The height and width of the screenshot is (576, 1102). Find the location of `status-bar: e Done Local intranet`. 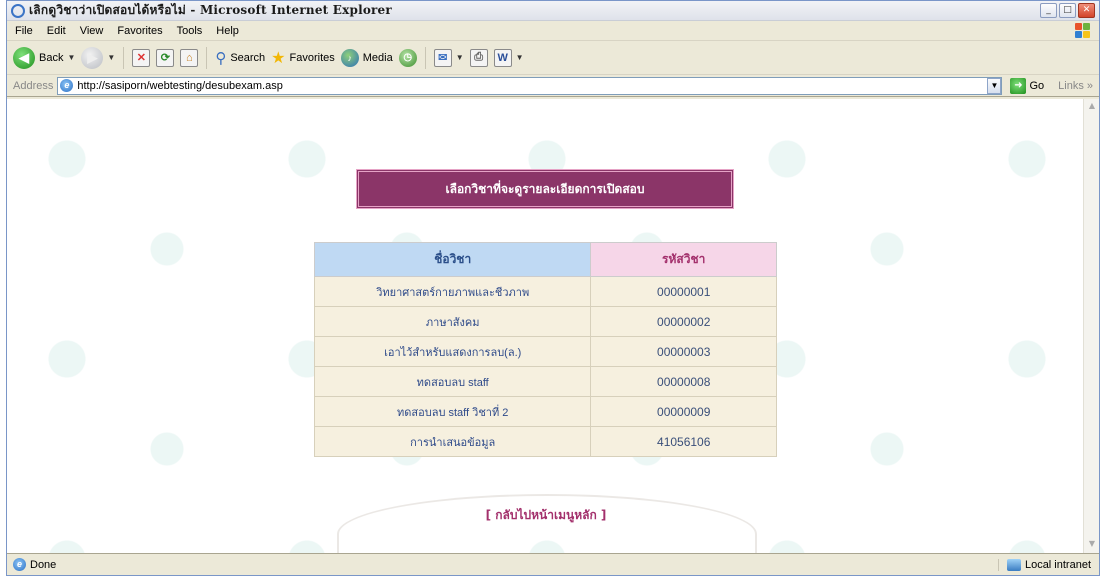

status-bar: e Done Local intranet is located at coordinates (553, 564).